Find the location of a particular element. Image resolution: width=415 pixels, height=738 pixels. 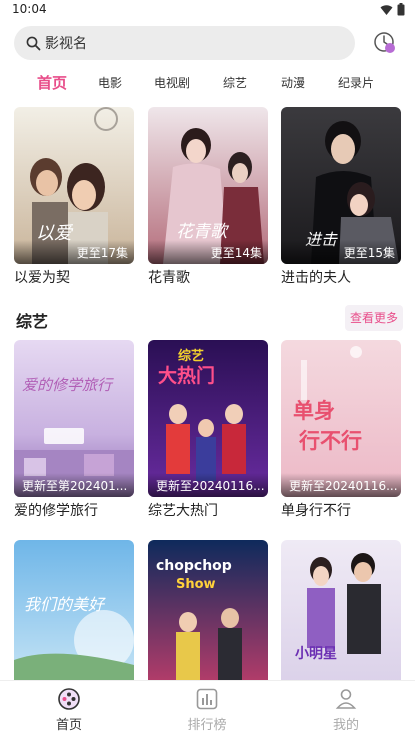

svg-text: 花青歌 is located at coordinates (203, 232).